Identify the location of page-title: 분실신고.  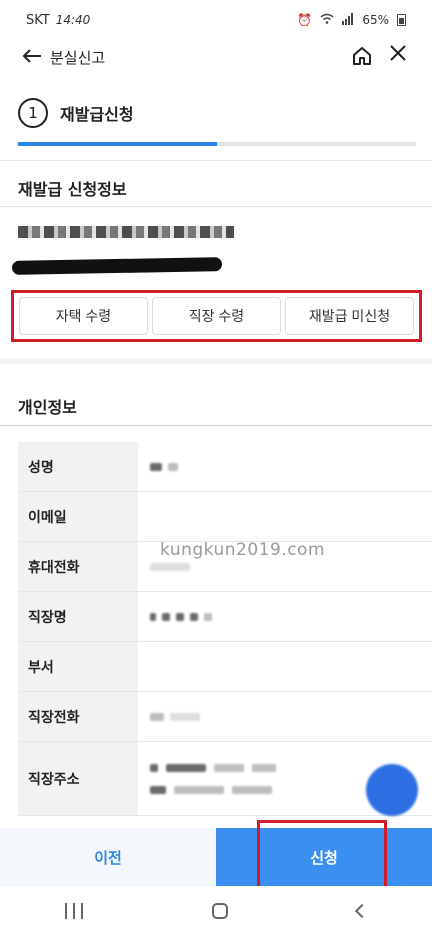
(78, 58).